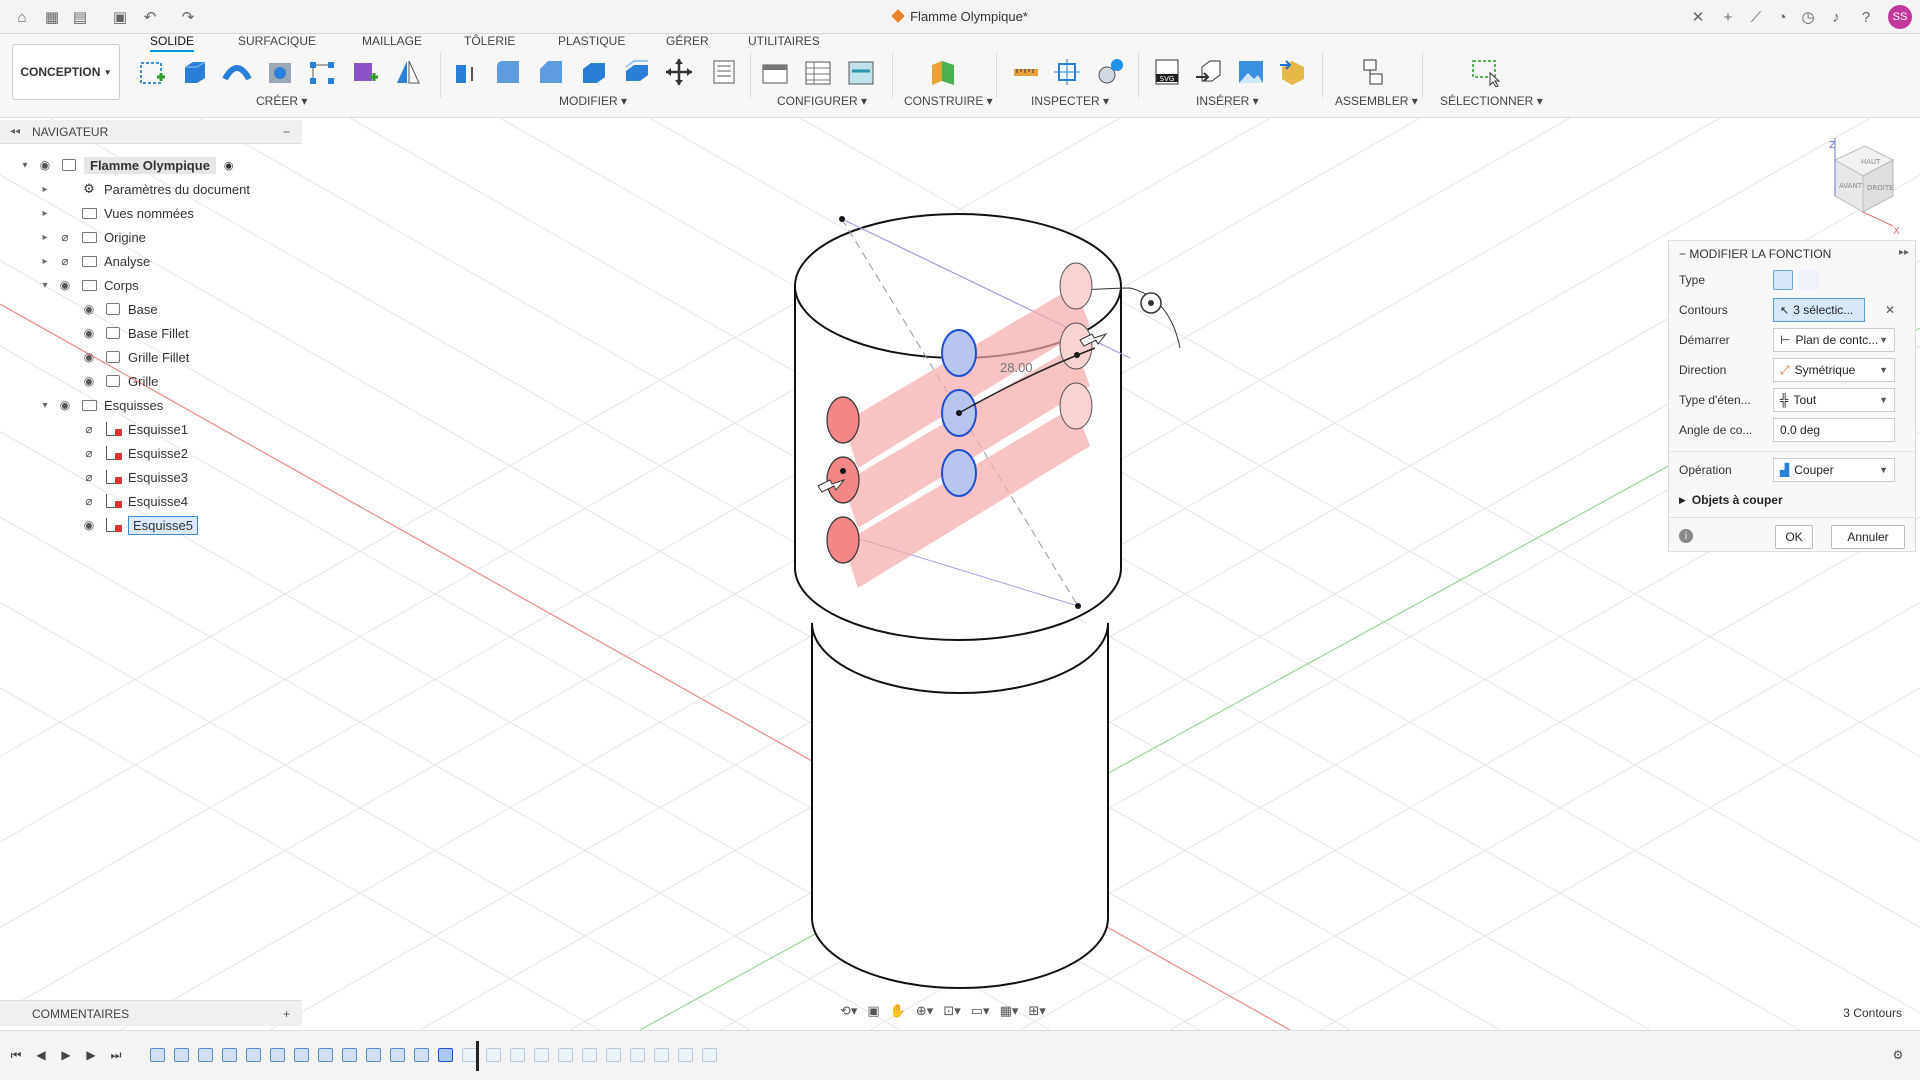  Describe the element at coordinates (1783, 280) in the screenshot. I see `type-extrude-button` at that location.